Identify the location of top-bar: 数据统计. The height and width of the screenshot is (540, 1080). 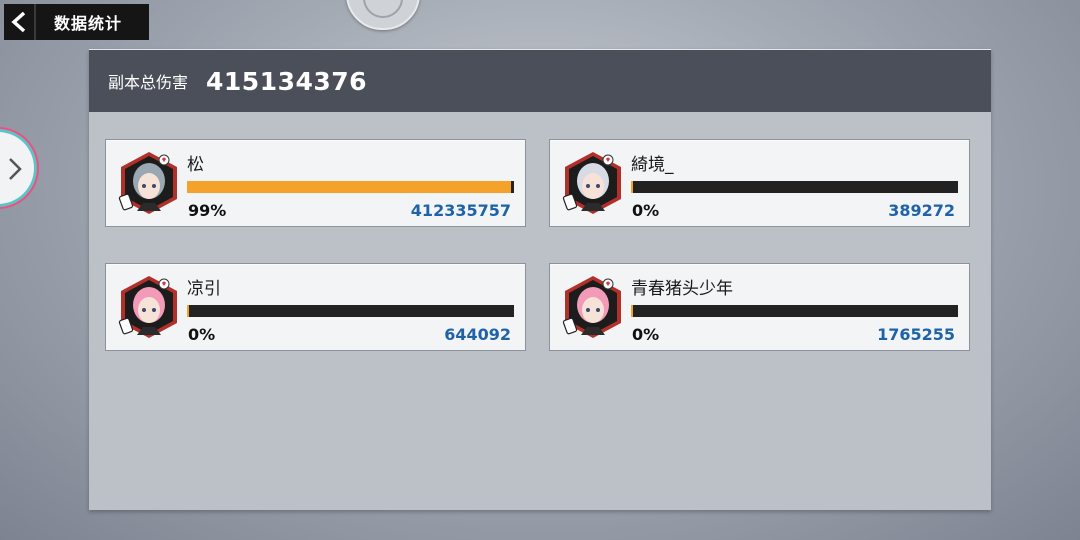
(76, 22).